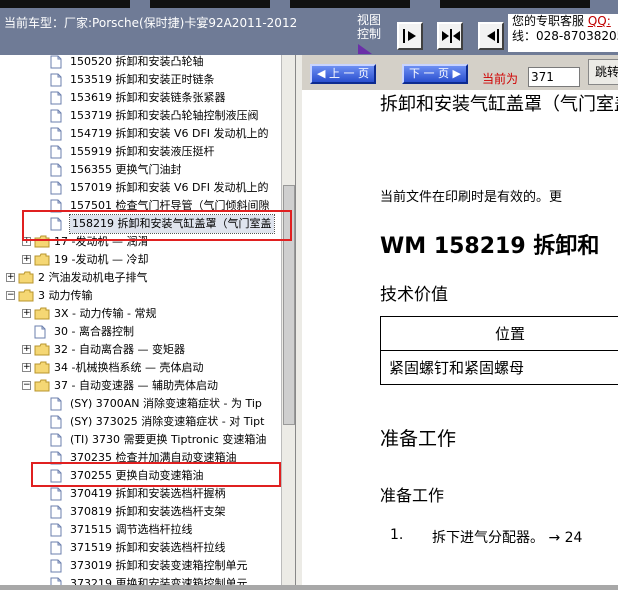 Image resolution: width=618 pixels, height=590 pixels. What do you see at coordinates (288, 320) in the screenshot?
I see `tree-vertical-scrollbar` at bounding box center [288, 320].